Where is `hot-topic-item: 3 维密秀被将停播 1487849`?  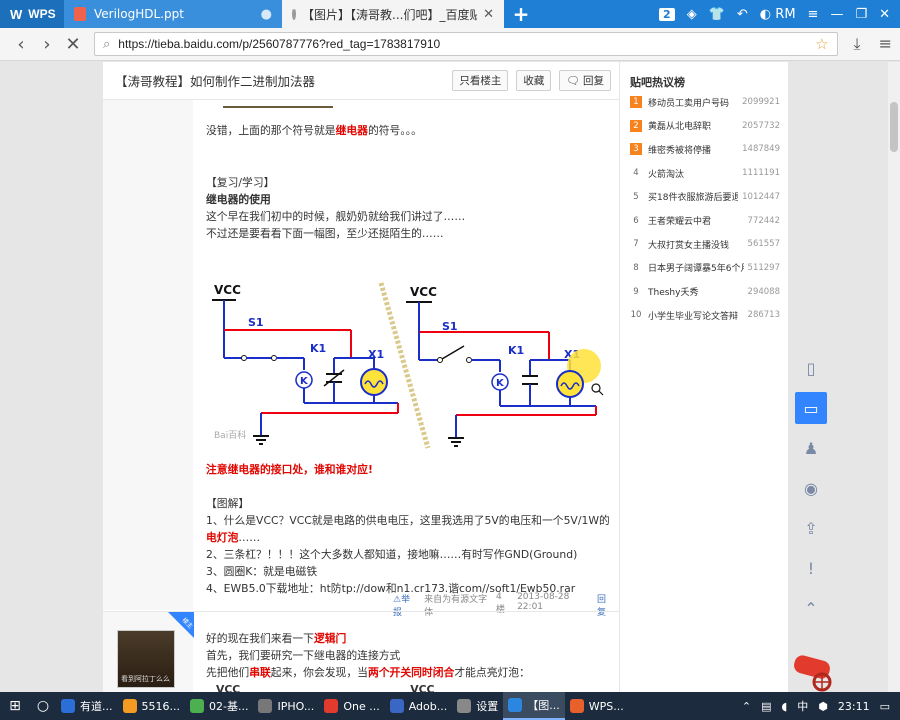
hot-topic-item: 3 维密秀被将停播 1487849 is located at coordinates (705, 149).